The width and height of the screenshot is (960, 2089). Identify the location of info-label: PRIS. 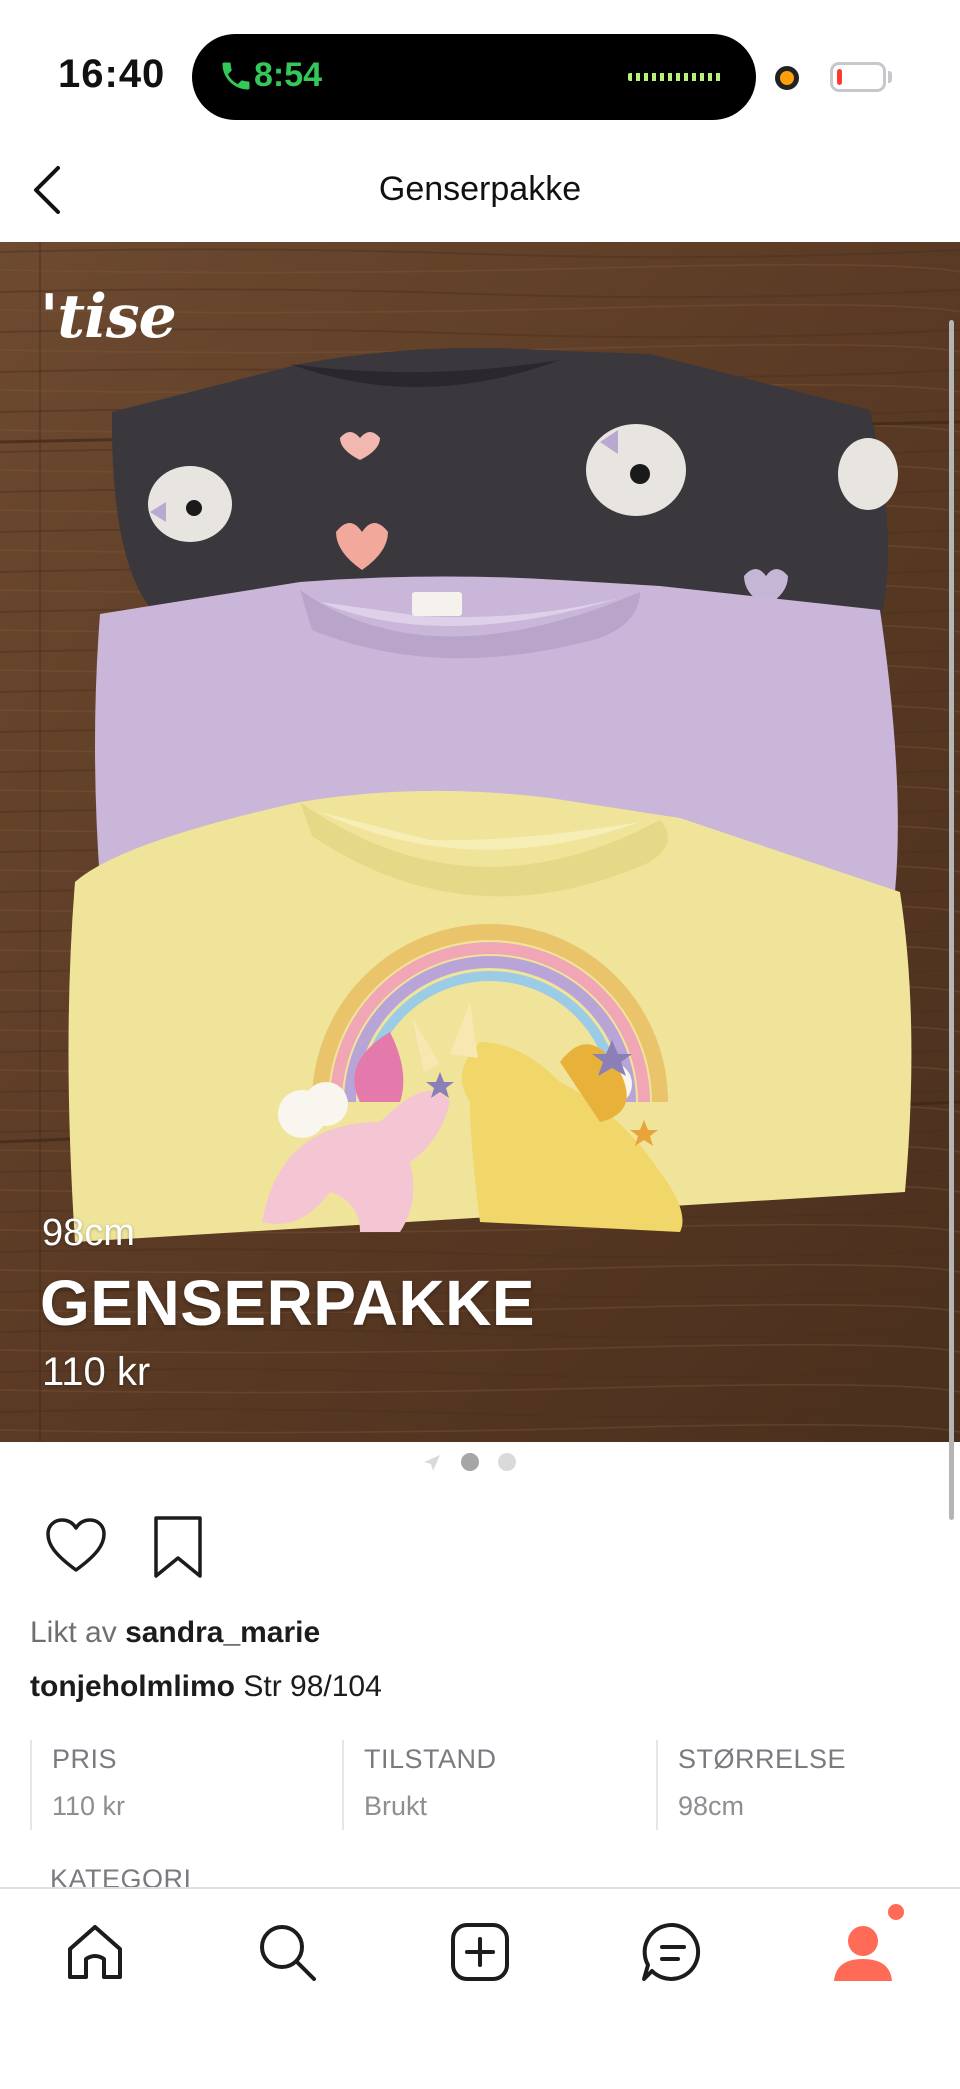
(85, 1759).